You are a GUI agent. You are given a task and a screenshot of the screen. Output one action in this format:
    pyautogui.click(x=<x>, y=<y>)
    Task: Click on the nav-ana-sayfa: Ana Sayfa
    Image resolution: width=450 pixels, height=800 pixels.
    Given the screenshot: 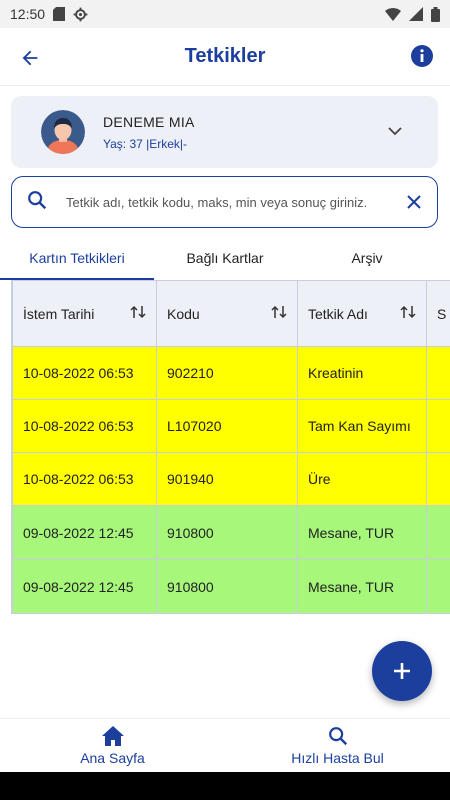 What is the action you would take?
    pyautogui.click(x=112, y=745)
    